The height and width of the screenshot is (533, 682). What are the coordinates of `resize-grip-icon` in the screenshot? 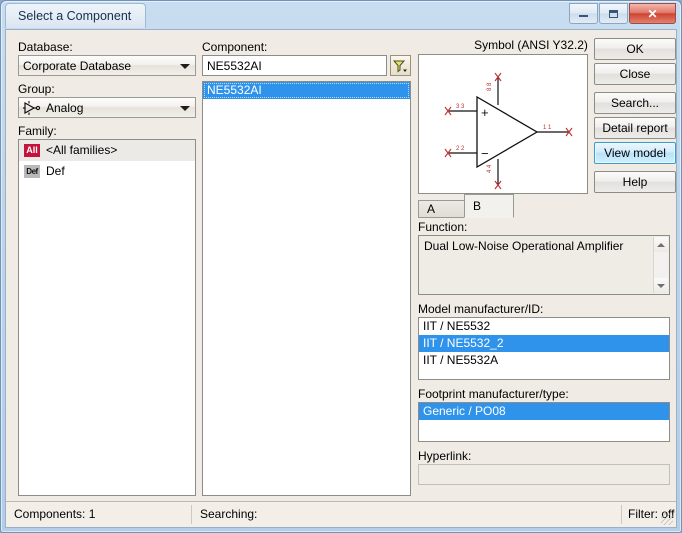 It's located at (667, 519).